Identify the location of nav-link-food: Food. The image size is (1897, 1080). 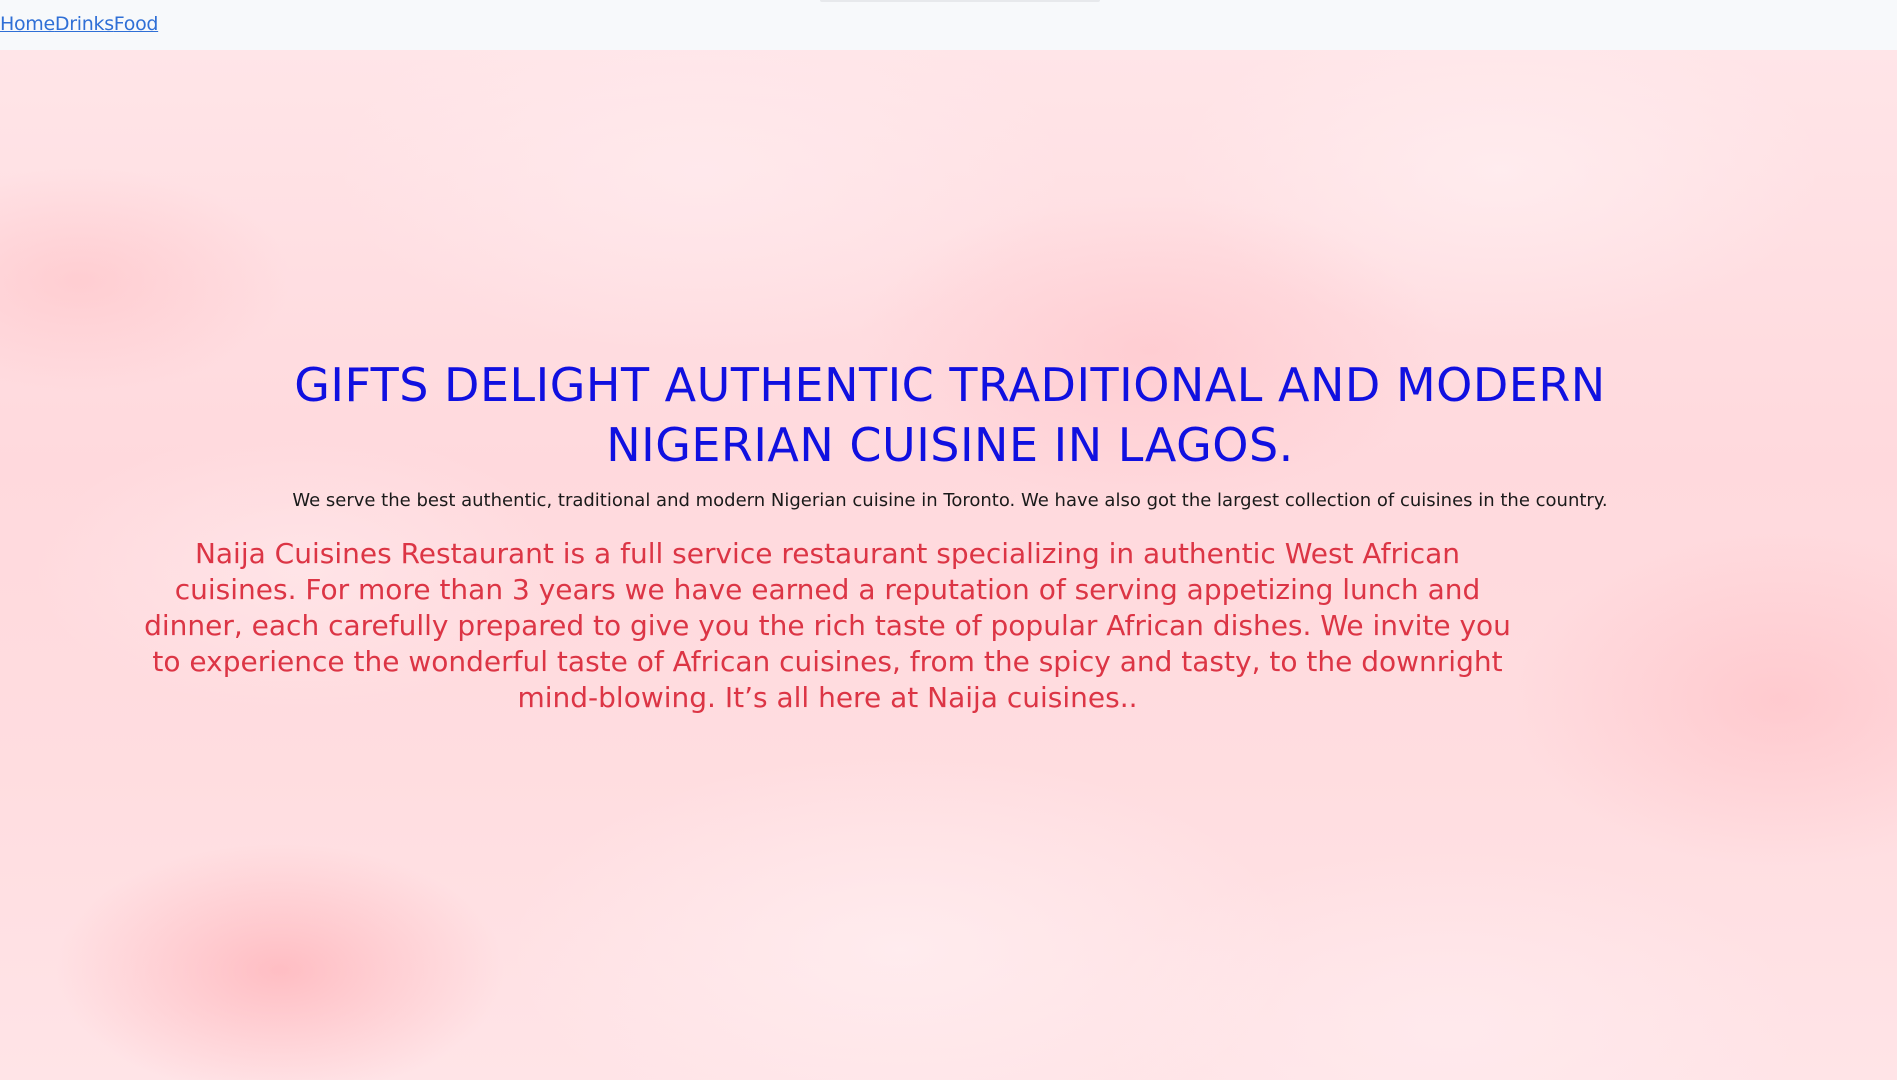
(136, 24).